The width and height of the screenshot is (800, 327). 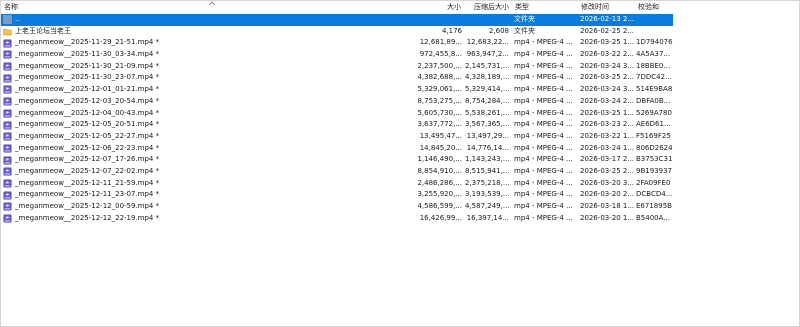 I want to click on file-name: _meganmeow__2025-11-30_21-09.mp4 *, so click(x=87, y=65).